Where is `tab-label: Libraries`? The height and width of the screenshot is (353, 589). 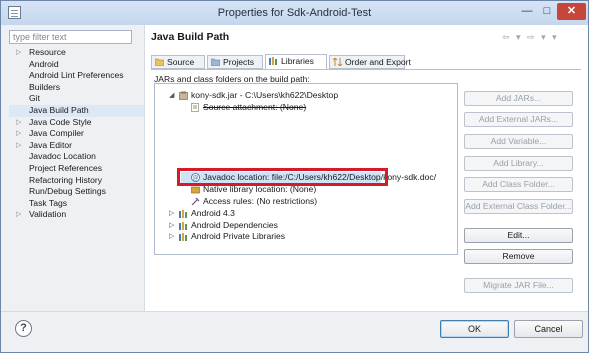 tab-label: Libraries is located at coordinates (297, 61).